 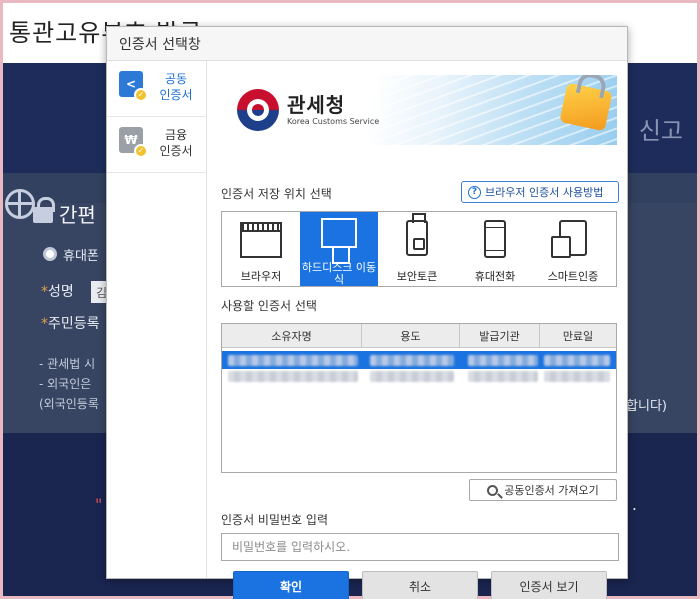 I want to click on view-certificate-button: 인증서 보기, so click(x=549, y=585).